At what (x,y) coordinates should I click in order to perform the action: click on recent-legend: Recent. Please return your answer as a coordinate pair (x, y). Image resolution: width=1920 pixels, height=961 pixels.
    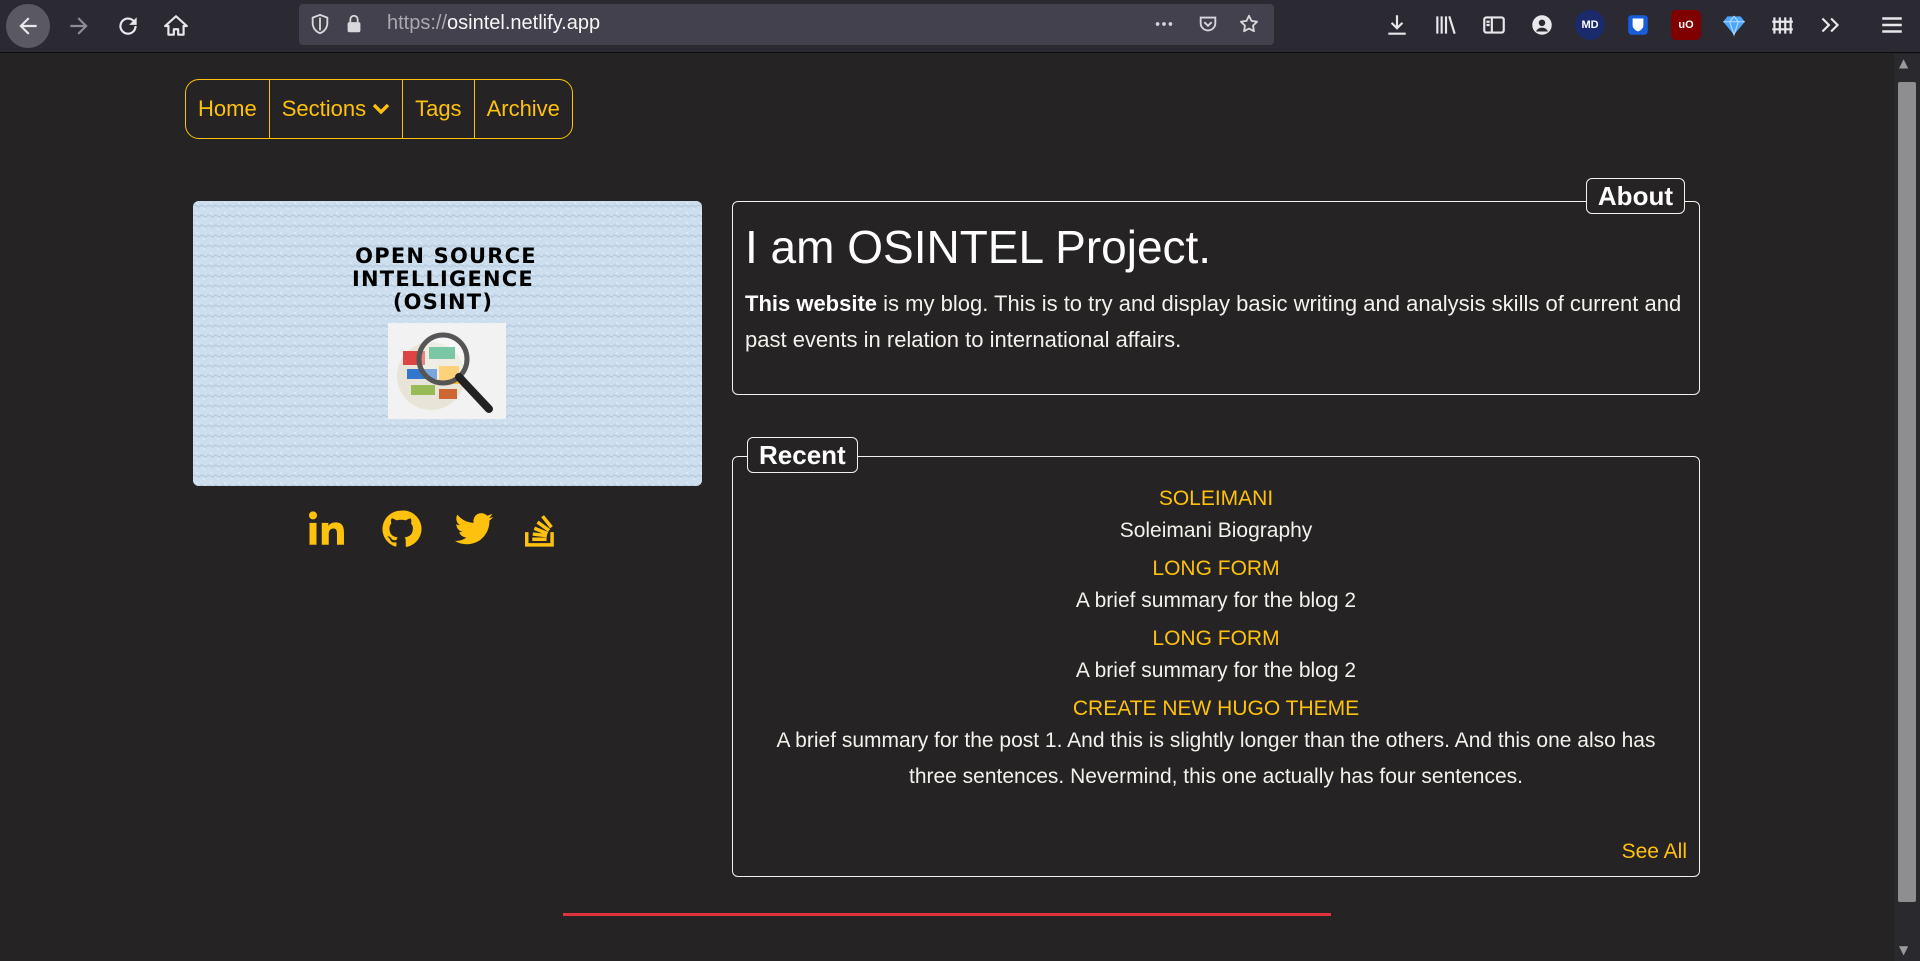
    Looking at the image, I should click on (802, 455).